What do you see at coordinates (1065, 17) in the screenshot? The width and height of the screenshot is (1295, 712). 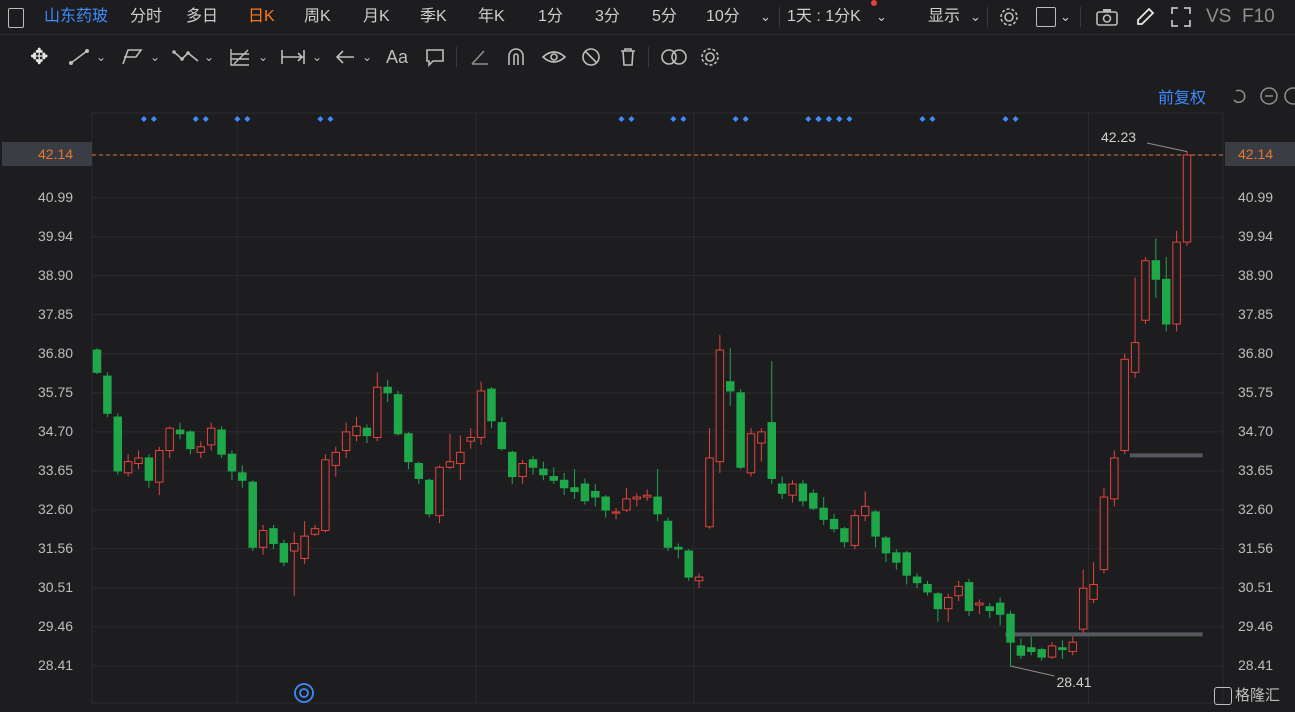 I see `layout-chevron-icon: ⌄` at bounding box center [1065, 17].